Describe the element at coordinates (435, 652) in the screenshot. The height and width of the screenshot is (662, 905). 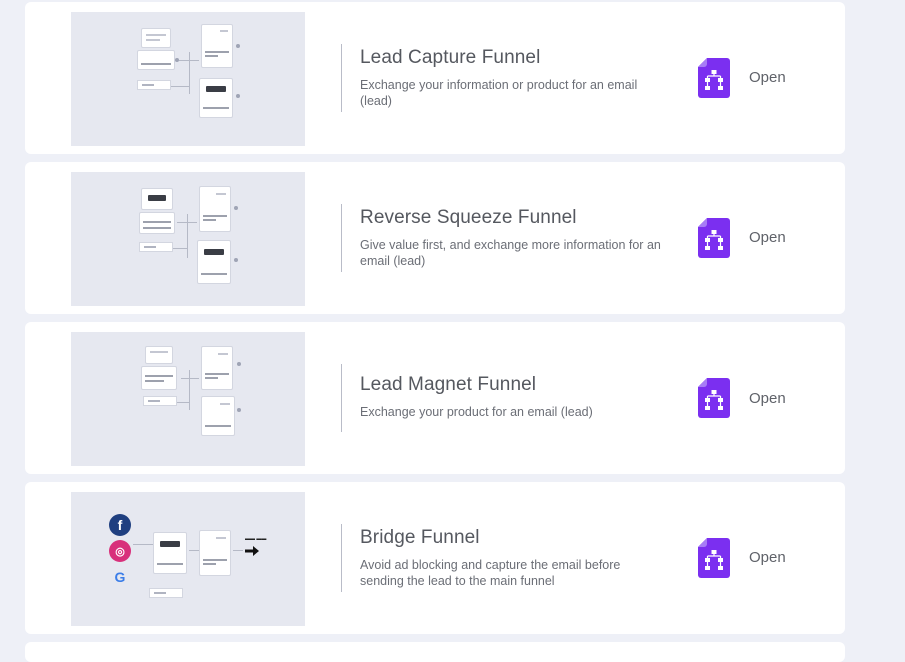
I see `funnel-card-partial` at that location.